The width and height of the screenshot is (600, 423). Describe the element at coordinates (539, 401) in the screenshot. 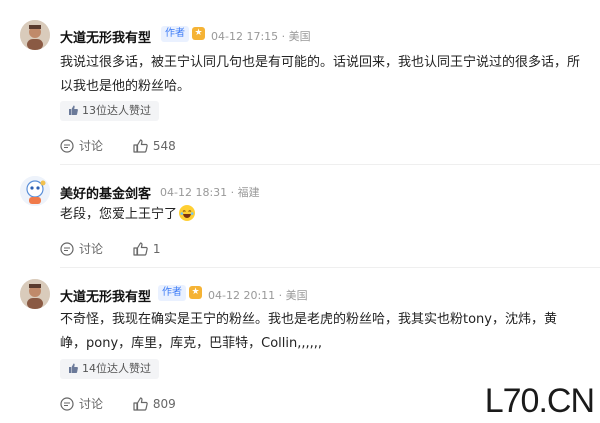

I see `watermark: L70.CN` at that location.